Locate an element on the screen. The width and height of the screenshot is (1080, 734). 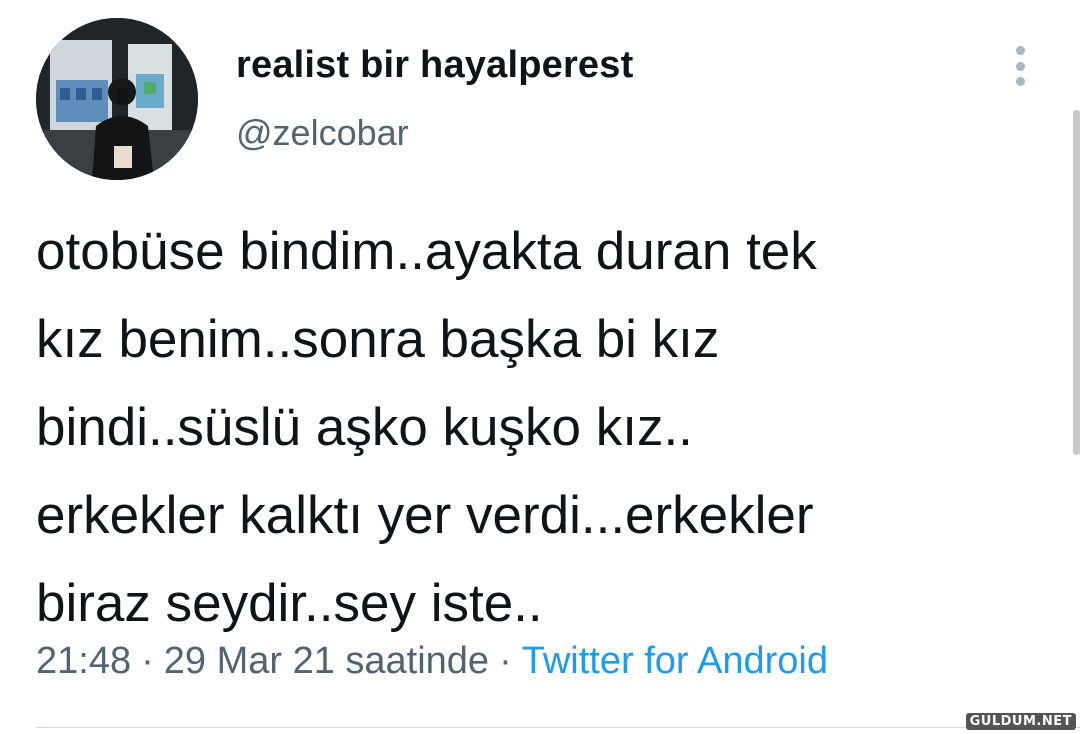
avatar is located at coordinates (117, 99).